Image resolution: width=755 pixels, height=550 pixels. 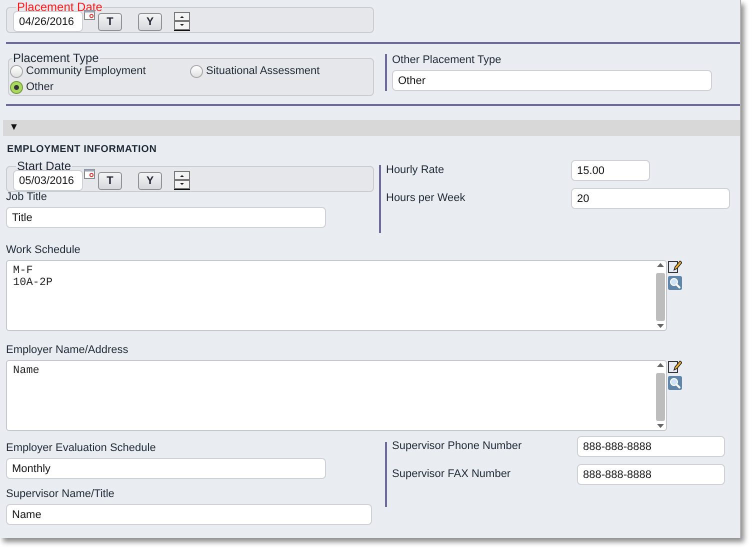 I want to click on input-field: 05/03/2016, so click(x=48, y=180).